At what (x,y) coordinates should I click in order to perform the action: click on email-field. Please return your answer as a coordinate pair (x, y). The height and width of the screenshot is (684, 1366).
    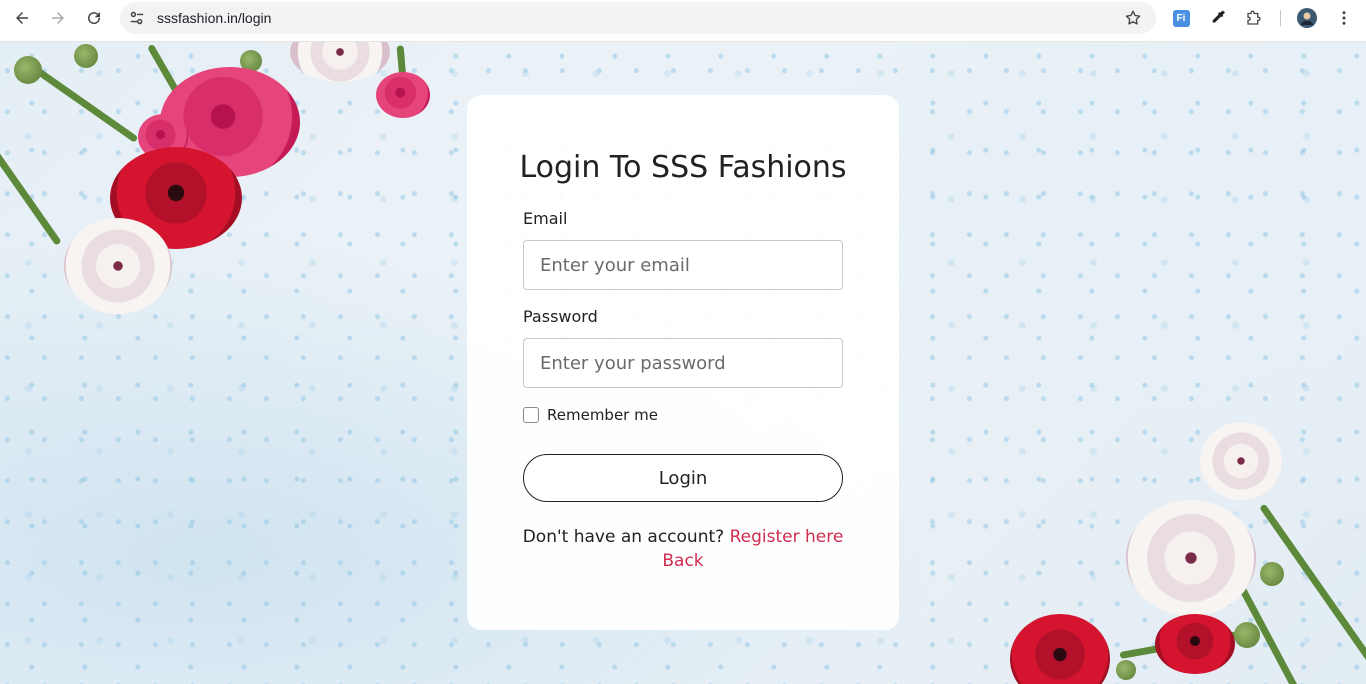
    Looking at the image, I should click on (683, 265).